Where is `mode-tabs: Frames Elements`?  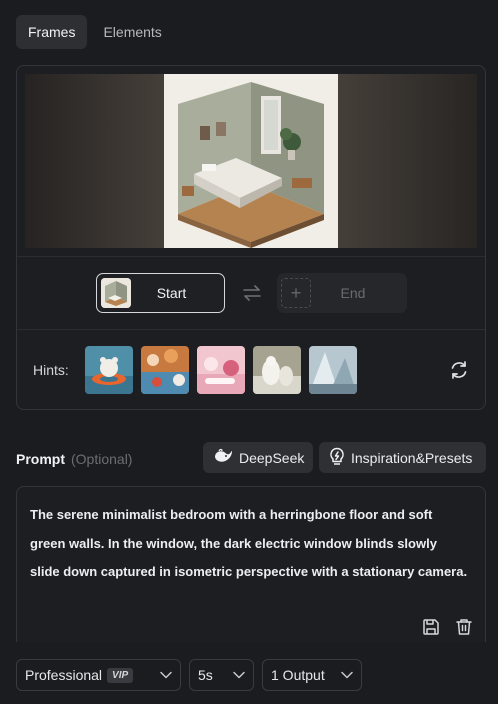 mode-tabs: Frames Elements is located at coordinates (95, 32).